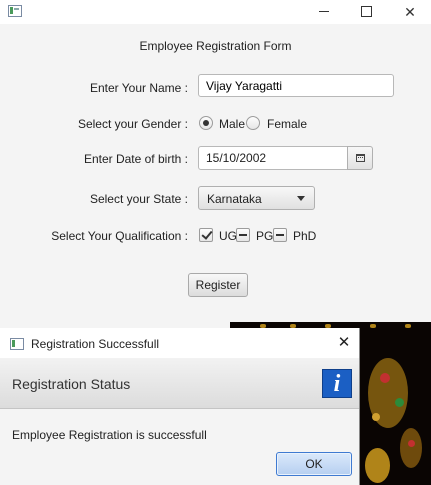 This screenshot has width=431, height=485. I want to click on dob-label: Enter Date of birth :, so click(135, 159).